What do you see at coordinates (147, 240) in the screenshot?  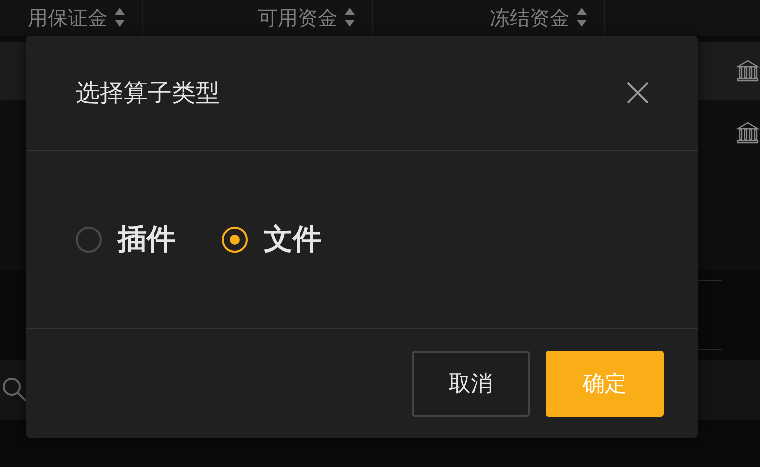 I see `option-label: 插件` at bounding box center [147, 240].